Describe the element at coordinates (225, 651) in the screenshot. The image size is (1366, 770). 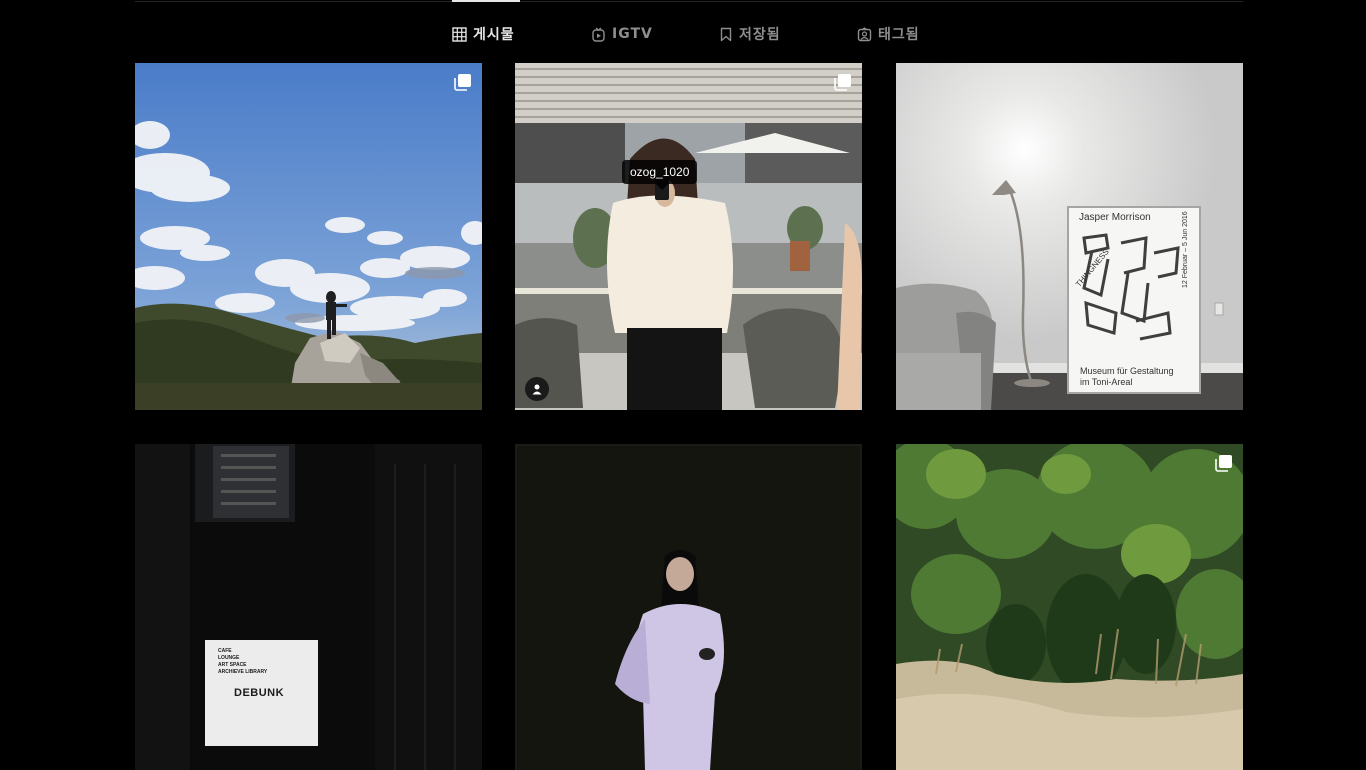
I see `sign-line-cafe: CAFE` at that location.